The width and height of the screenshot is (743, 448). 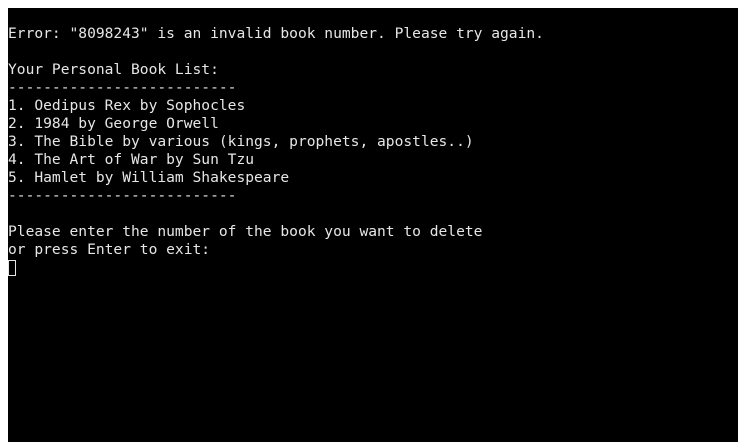 What do you see at coordinates (113, 69) in the screenshot?
I see `book-list-heading: Your Personal Book List:` at bounding box center [113, 69].